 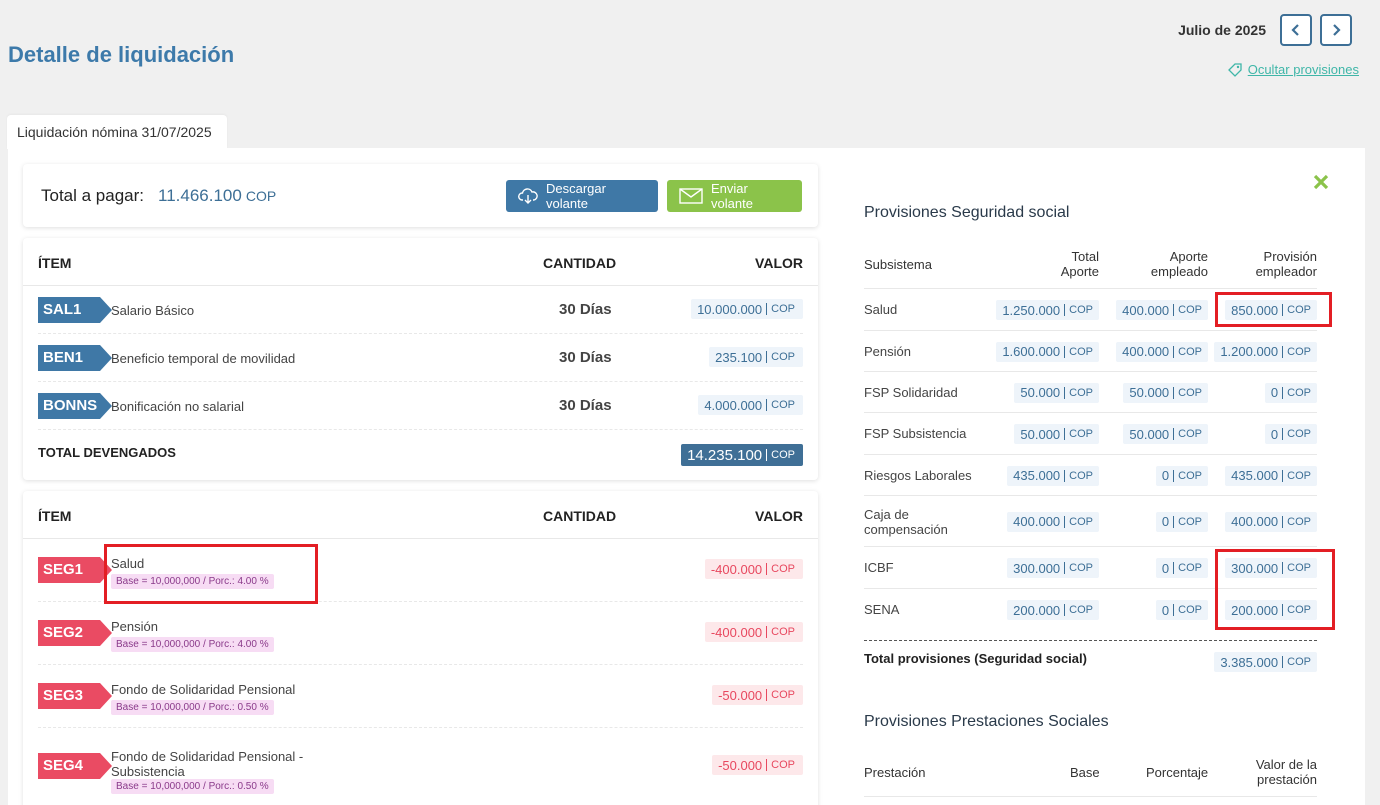 I want to click on hide-provisions-link: Ocultar provisiones, so click(x=1293, y=69).